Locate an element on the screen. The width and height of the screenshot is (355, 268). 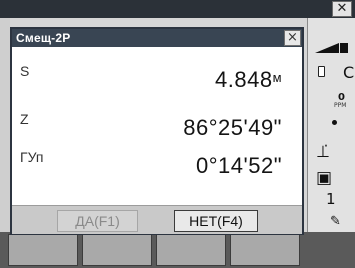
measurement-row-horizontal-angle: ГУп 0°14'52" is located at coordinates (147, 169).